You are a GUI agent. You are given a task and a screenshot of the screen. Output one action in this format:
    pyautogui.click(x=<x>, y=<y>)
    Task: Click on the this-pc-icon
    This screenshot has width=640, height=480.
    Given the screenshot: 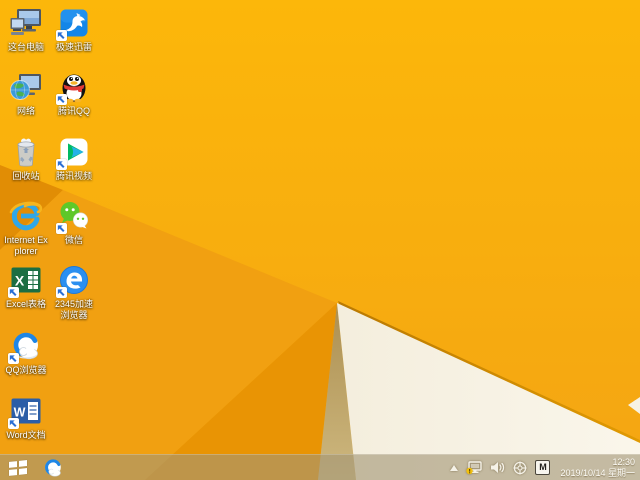 What is the action you would take?
    pyautogui.click(x=26, y=23)
    